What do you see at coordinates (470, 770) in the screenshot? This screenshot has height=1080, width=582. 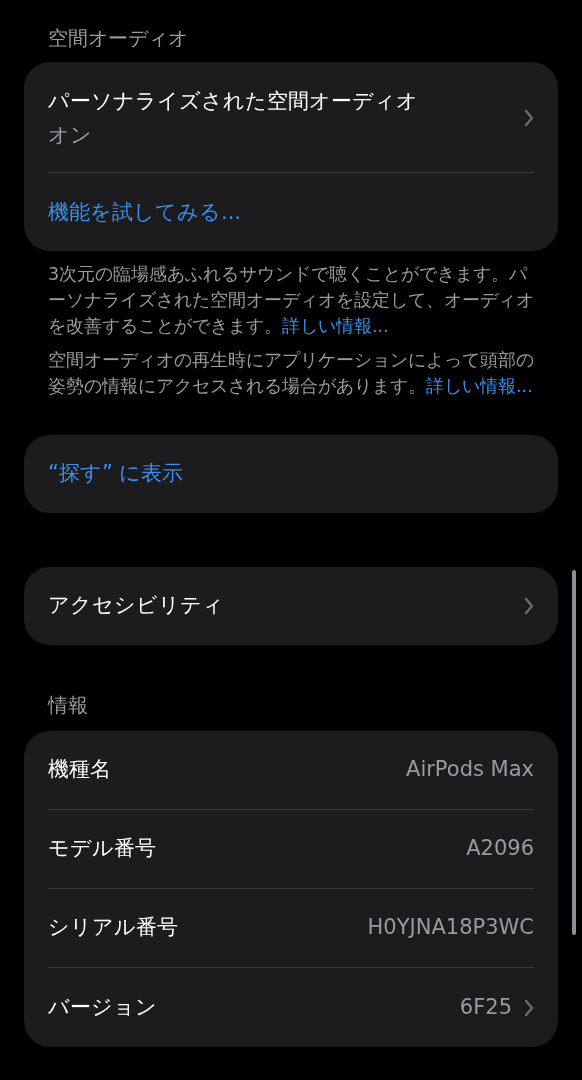 I see `info-value: AirPods Max` at bounding box center [470, 770].